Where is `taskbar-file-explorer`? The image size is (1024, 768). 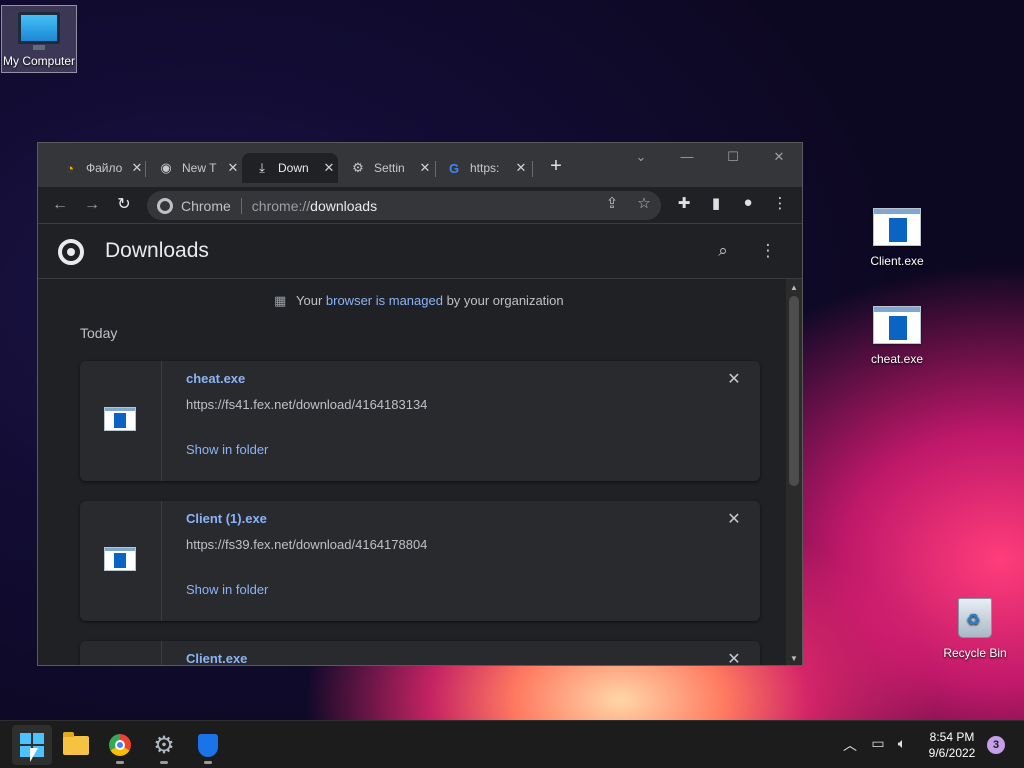
taskbar-file-explorer is located at coordinates (76, 745).